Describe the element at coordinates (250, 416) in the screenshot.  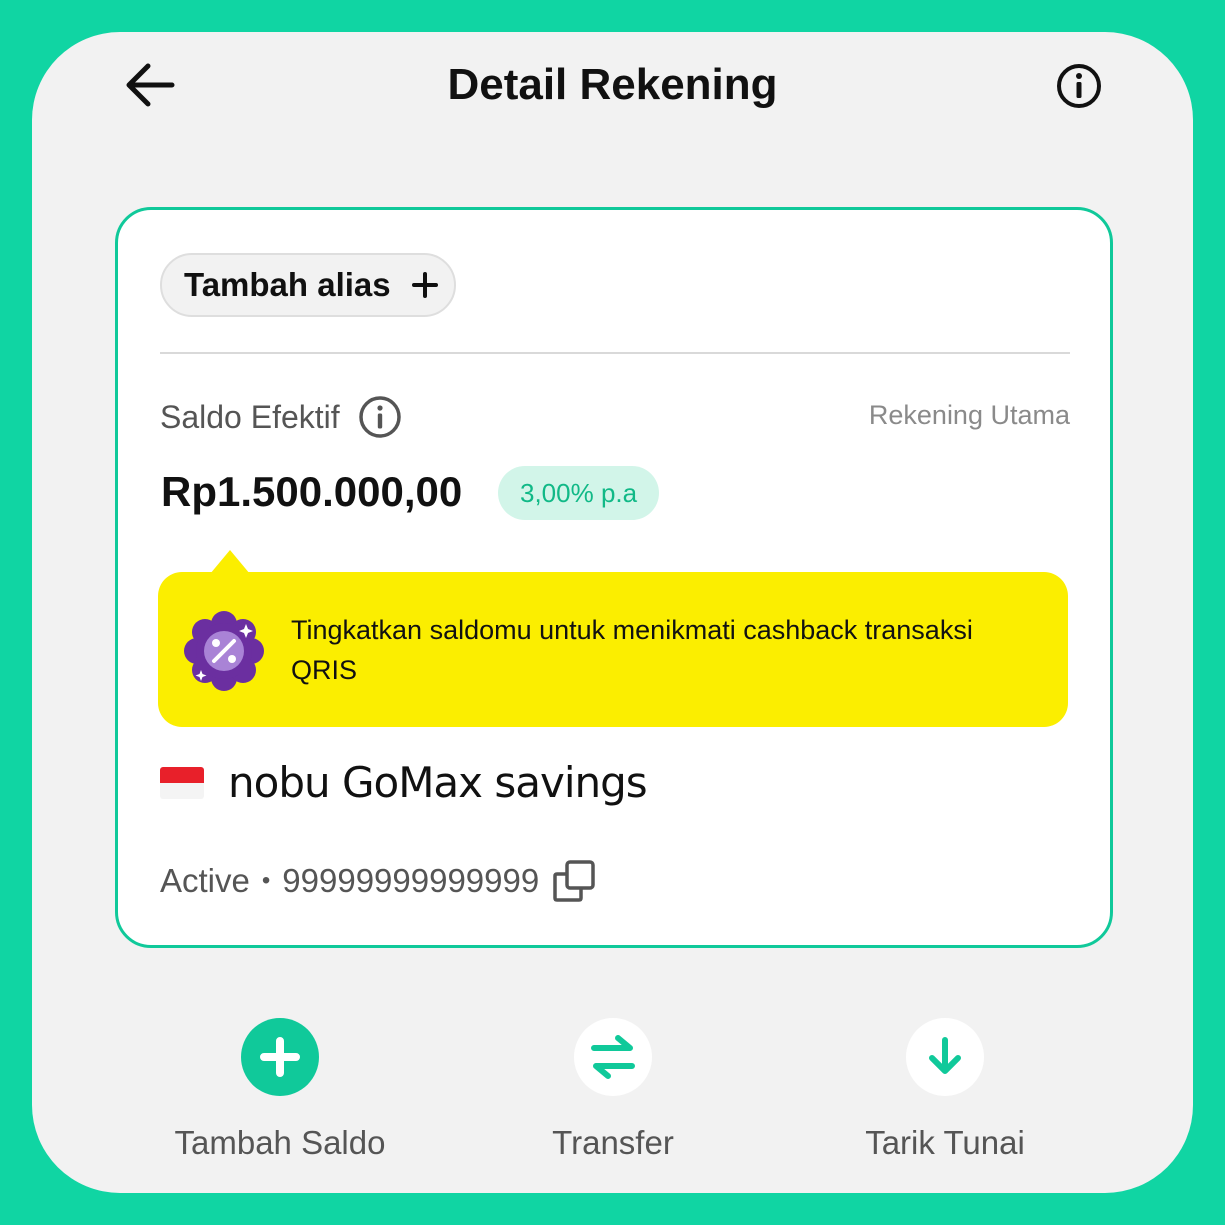
I see `saldo-label: Saldo Efektif` at that location.